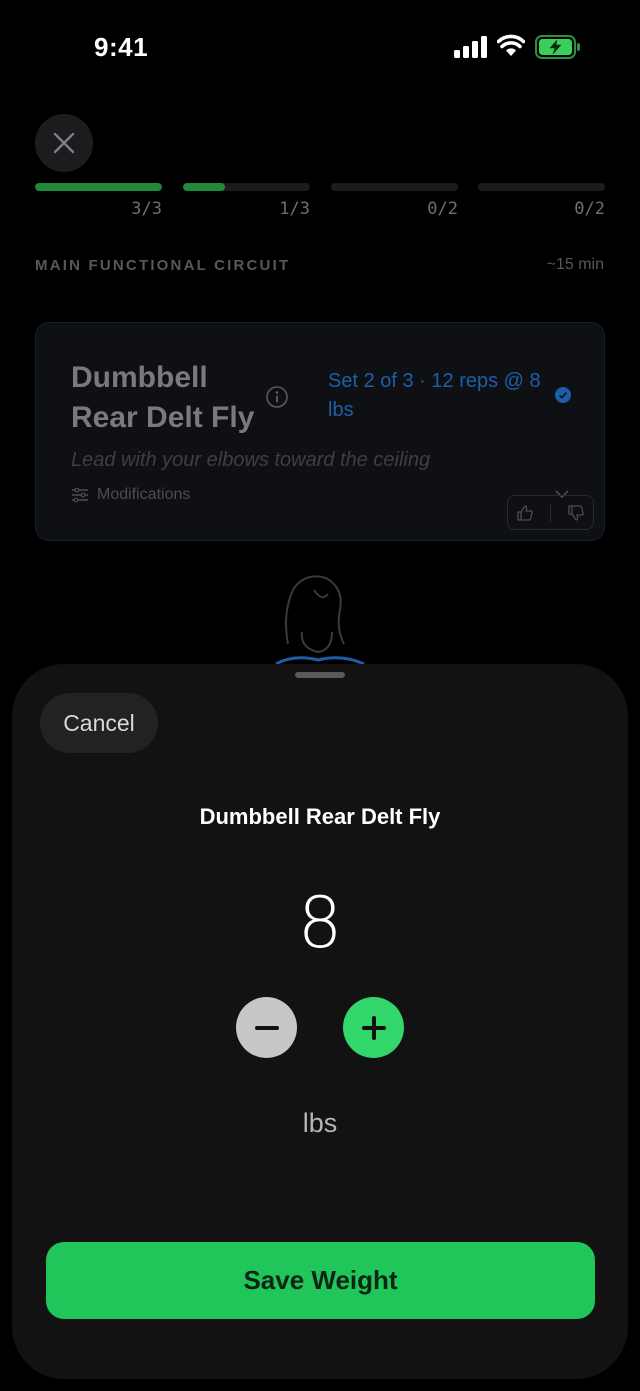 This screenshot has height=1391, width=640. Describe the element at coordinates (511, 45) in the screenshot. I see `wifi-icon` at that location.